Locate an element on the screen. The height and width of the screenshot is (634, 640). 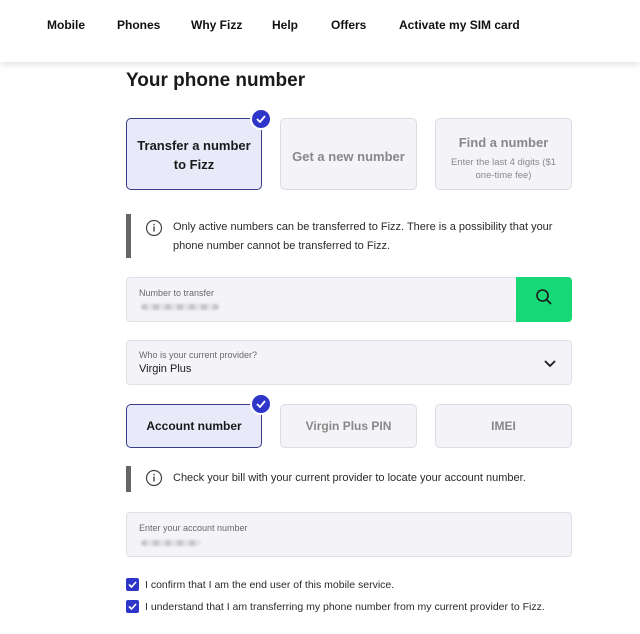
tab-imei-label: IMEI is located at coordinates (503, 426).